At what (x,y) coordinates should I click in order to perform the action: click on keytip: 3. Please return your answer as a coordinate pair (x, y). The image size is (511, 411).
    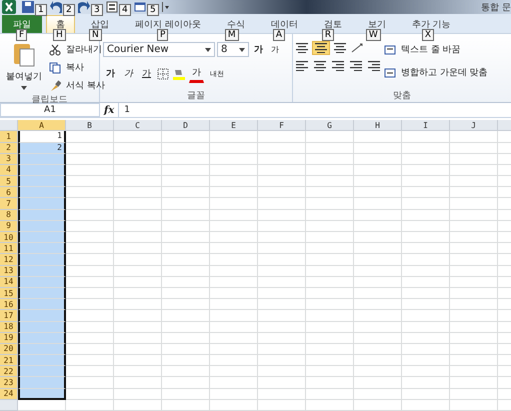
    Looking at the image, I should click on (97, 10).